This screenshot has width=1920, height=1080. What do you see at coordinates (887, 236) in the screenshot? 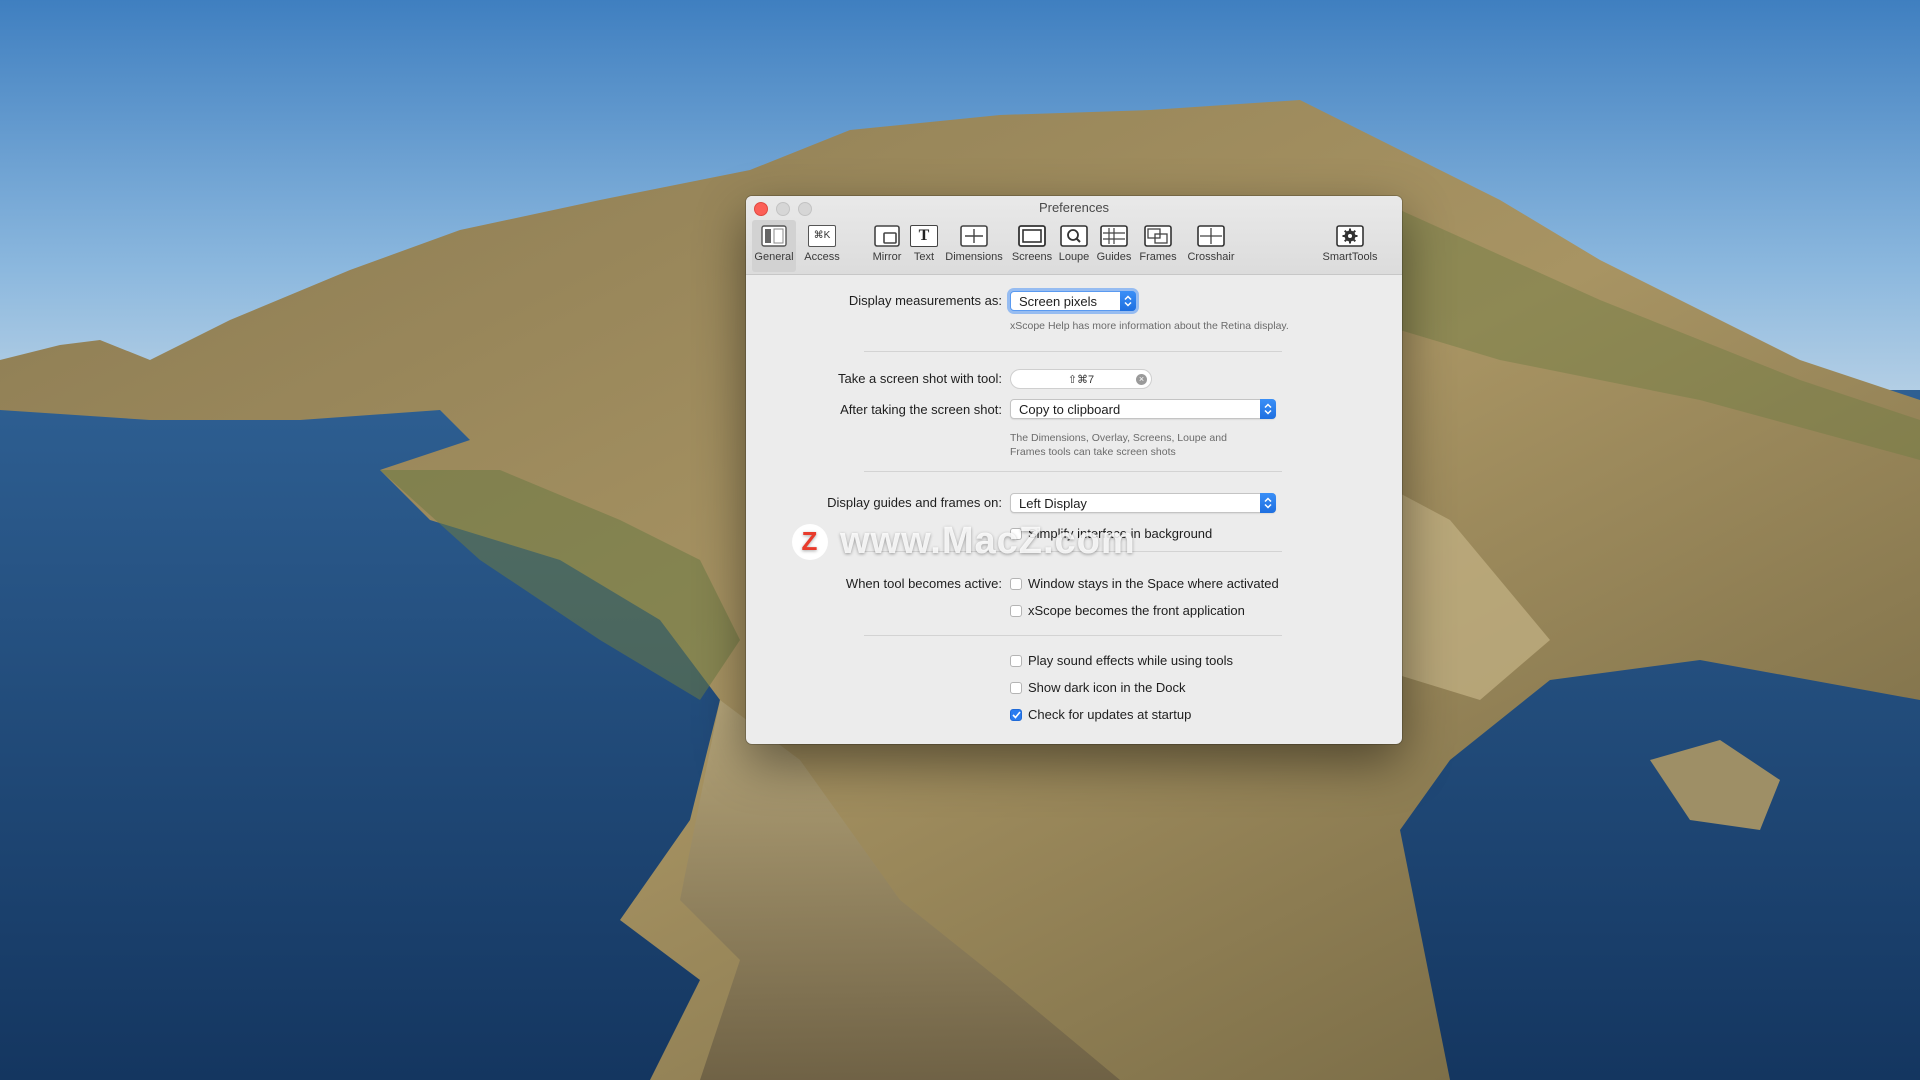
I see `mirror-icon` at bounding box center [887, 236].